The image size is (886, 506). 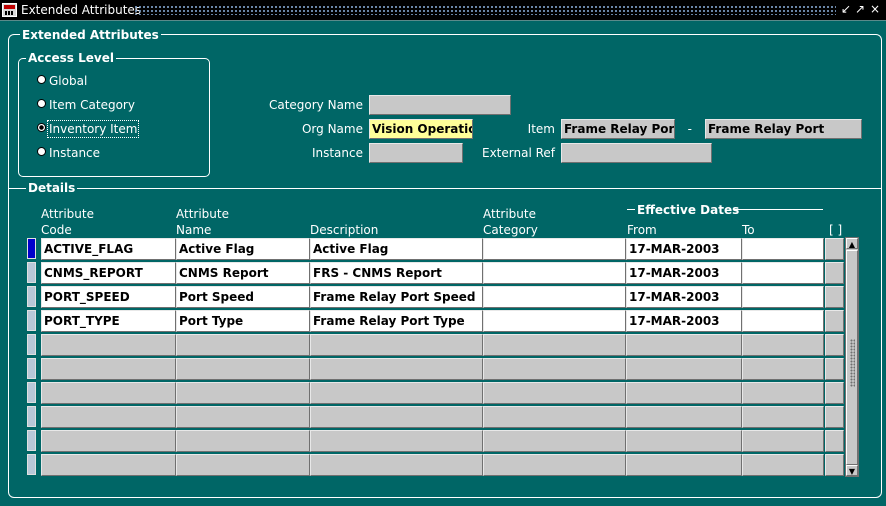 I want to click on scroll-thumb, so click(x=852, y=357).